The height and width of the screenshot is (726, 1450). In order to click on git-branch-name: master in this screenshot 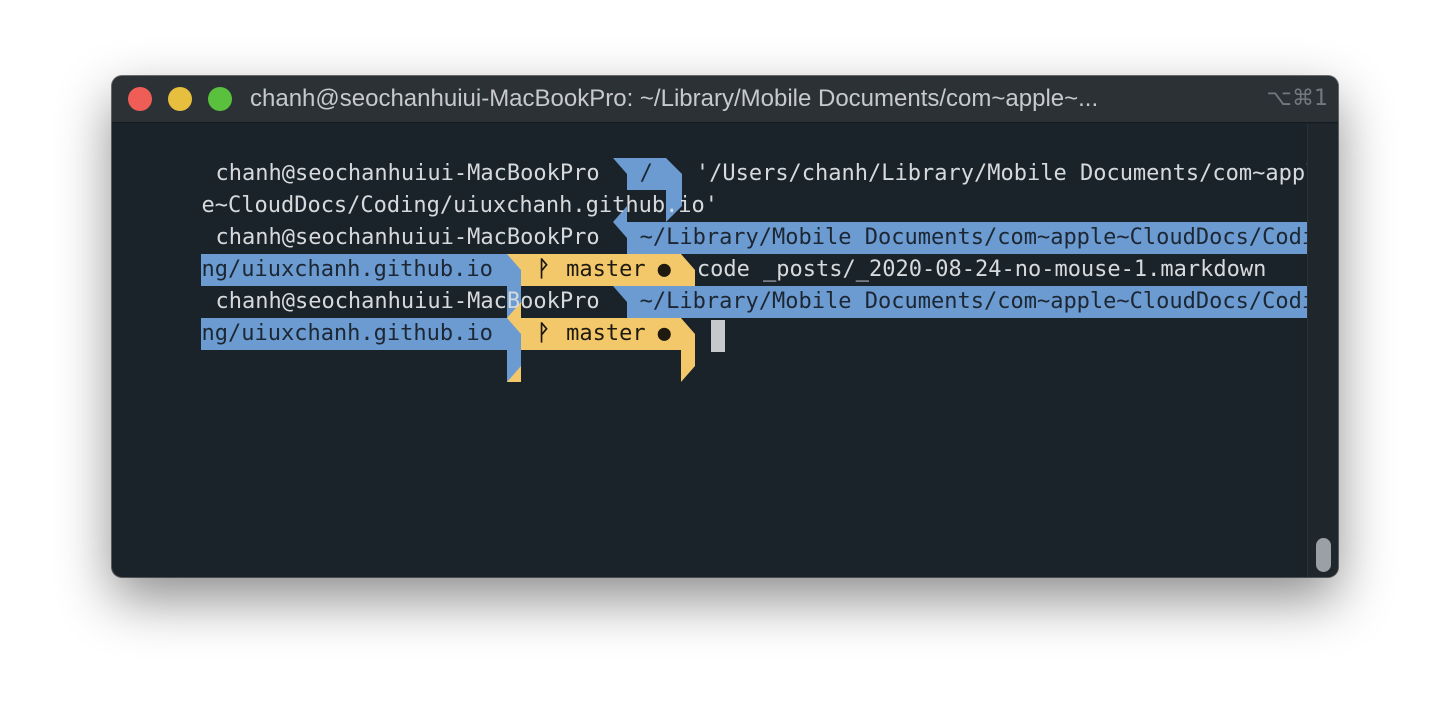, I will do `click(606, 334)`.